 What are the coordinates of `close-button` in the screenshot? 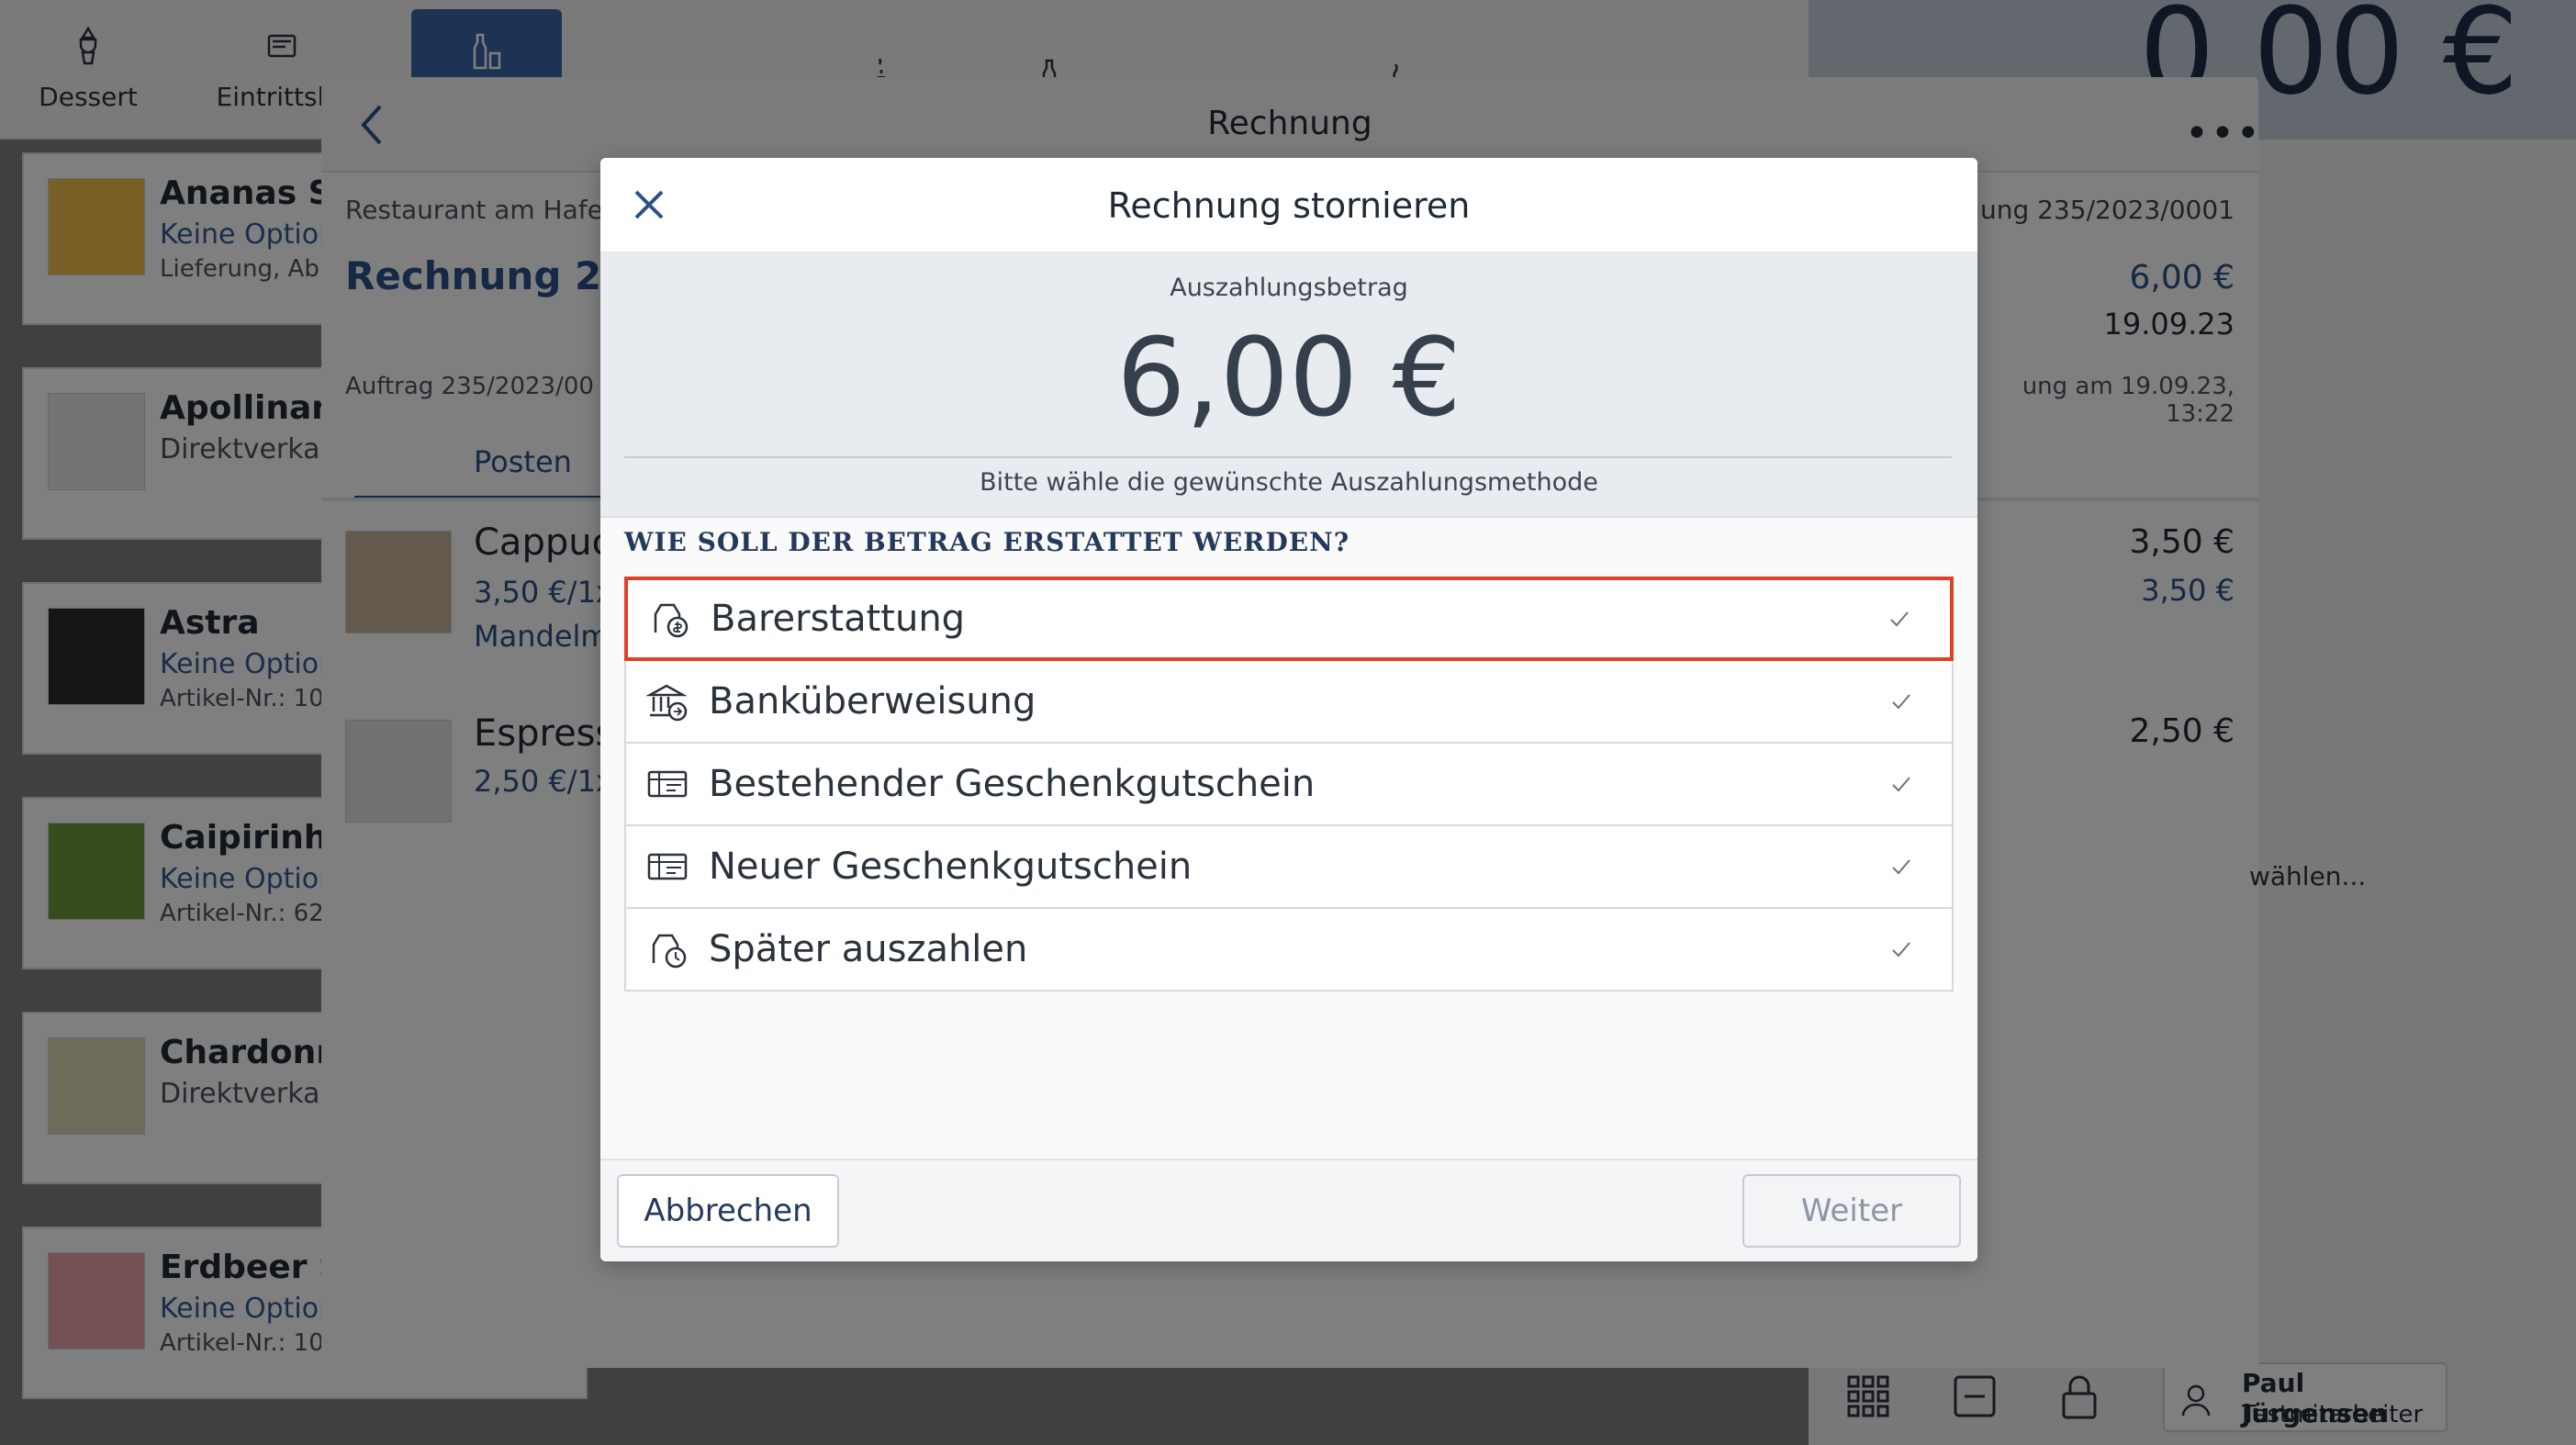 It's located at (649, 204).